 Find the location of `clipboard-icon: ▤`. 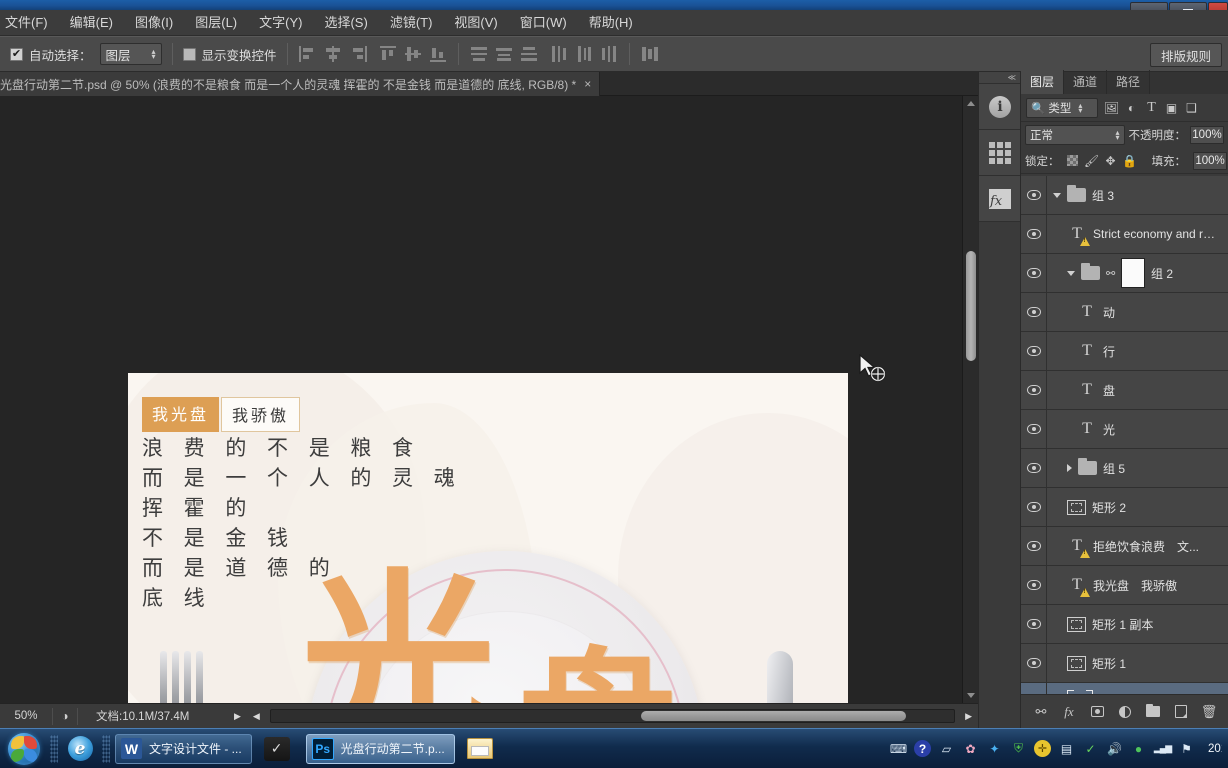

clipboard-icon: ▤ is located at coordinates (1066, 748).